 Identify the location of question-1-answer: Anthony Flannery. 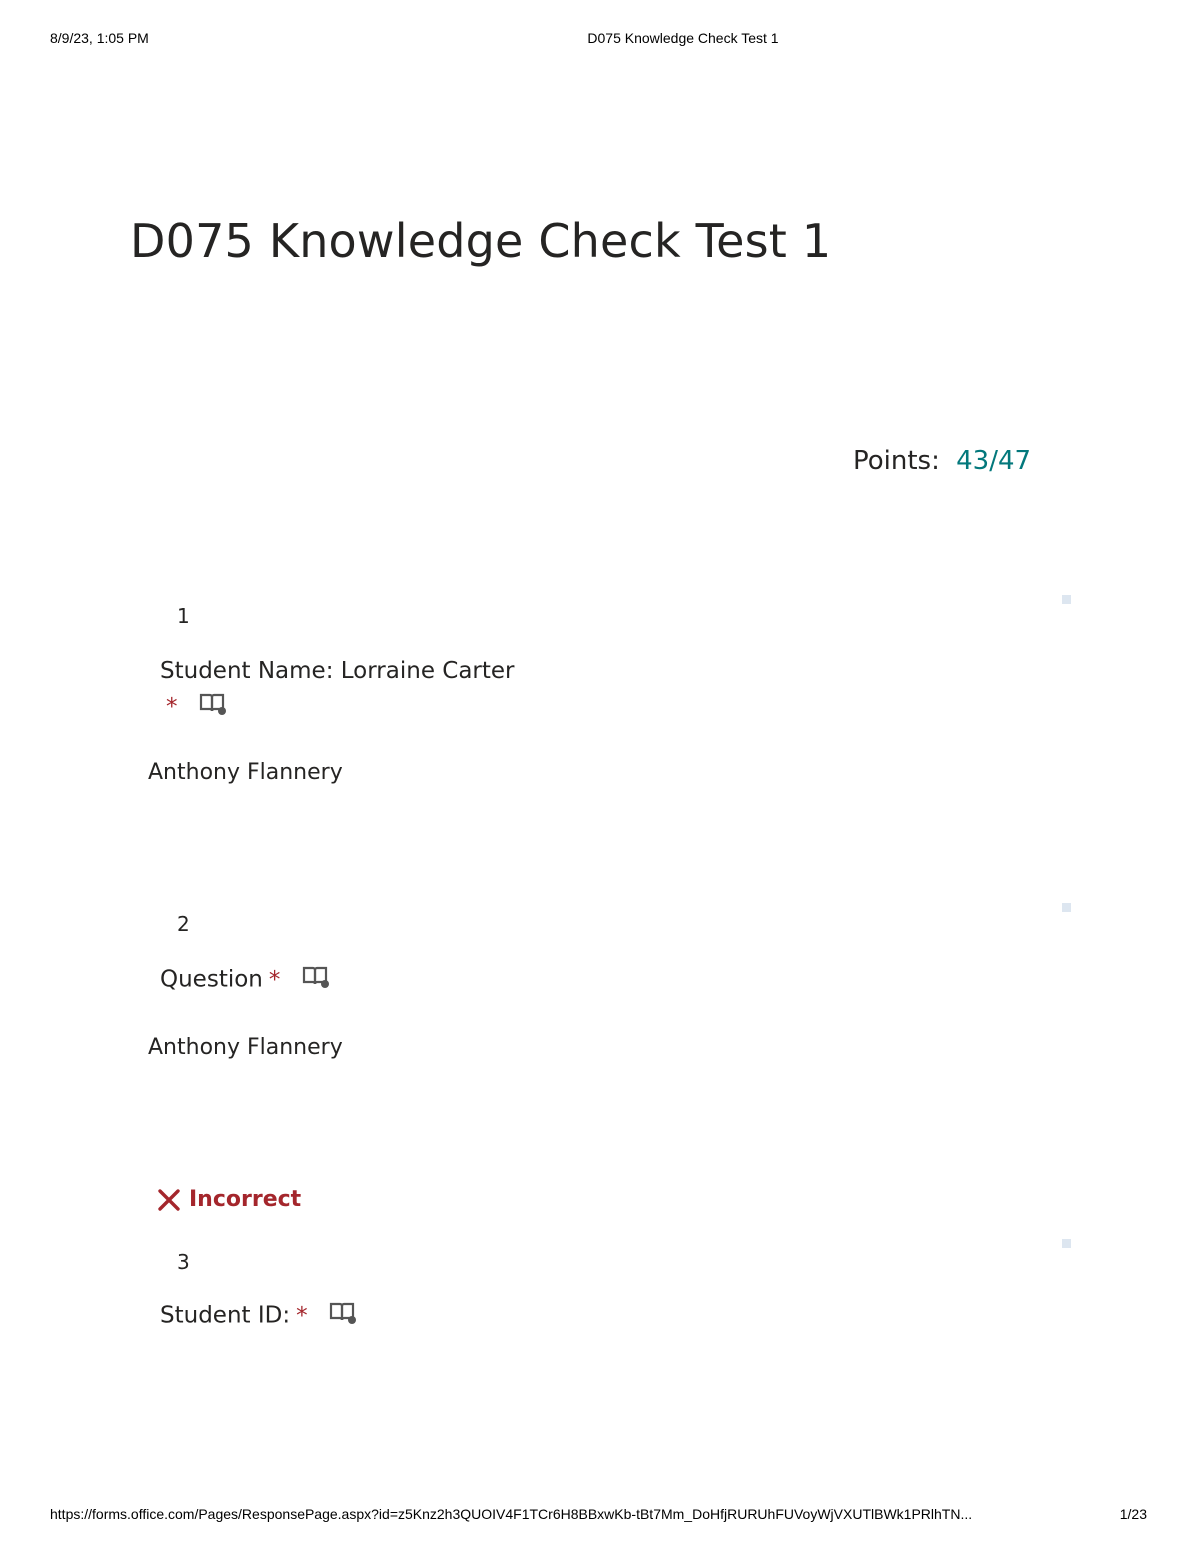
(245, 772).